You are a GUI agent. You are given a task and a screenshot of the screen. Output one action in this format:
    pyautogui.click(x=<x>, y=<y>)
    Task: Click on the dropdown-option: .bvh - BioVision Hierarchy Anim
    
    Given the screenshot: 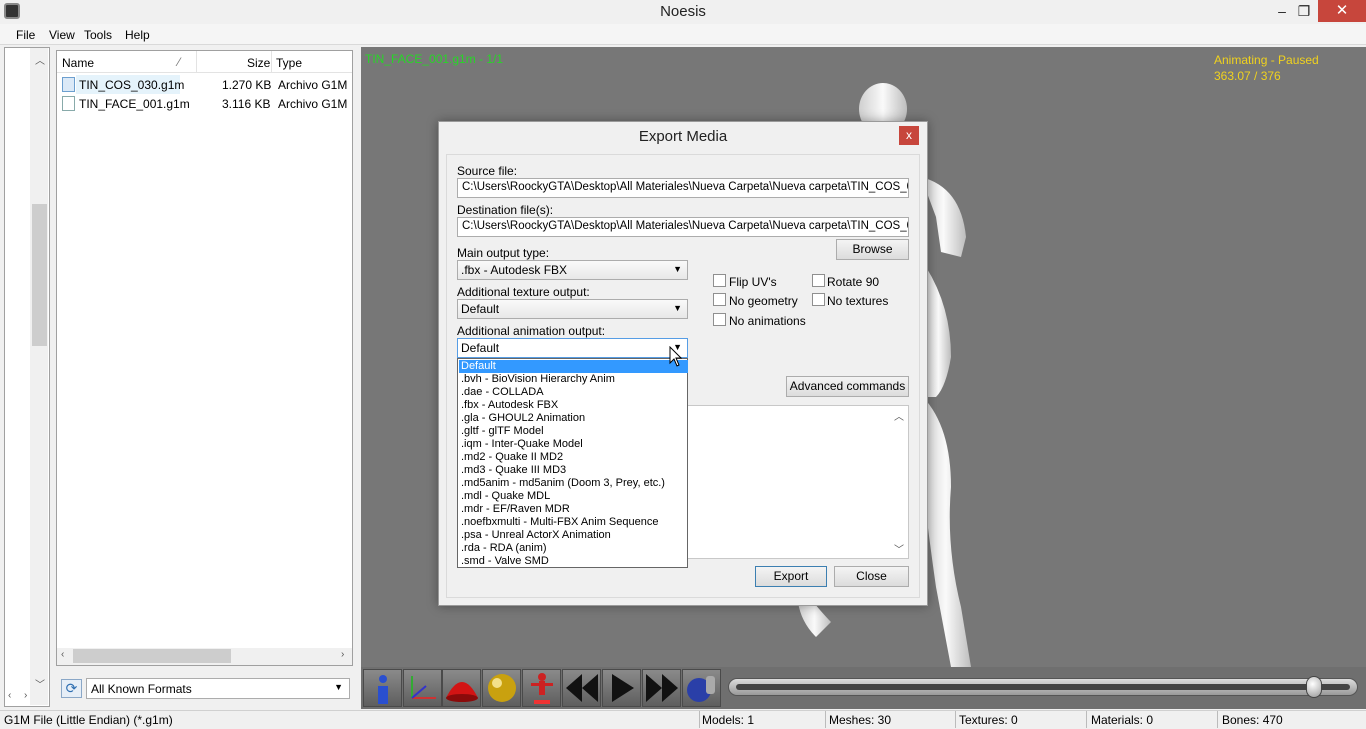 What is the action you would take?
    pyautogui.click(x=573, y=379)
    